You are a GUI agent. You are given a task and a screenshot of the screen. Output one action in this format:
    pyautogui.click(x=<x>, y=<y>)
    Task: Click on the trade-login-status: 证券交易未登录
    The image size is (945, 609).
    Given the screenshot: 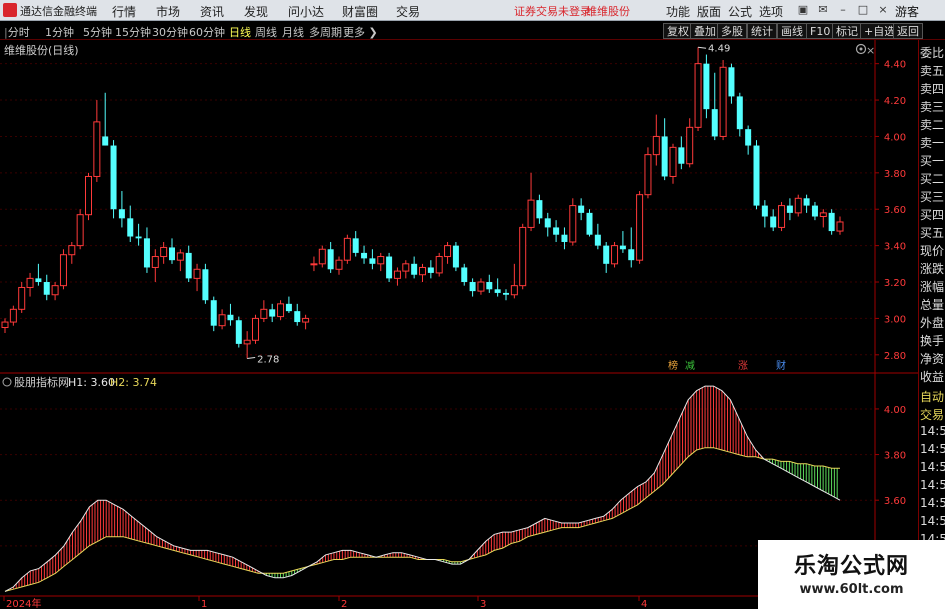 What is the action you would take?
    pyautogui.click(x=552, y=11)
    